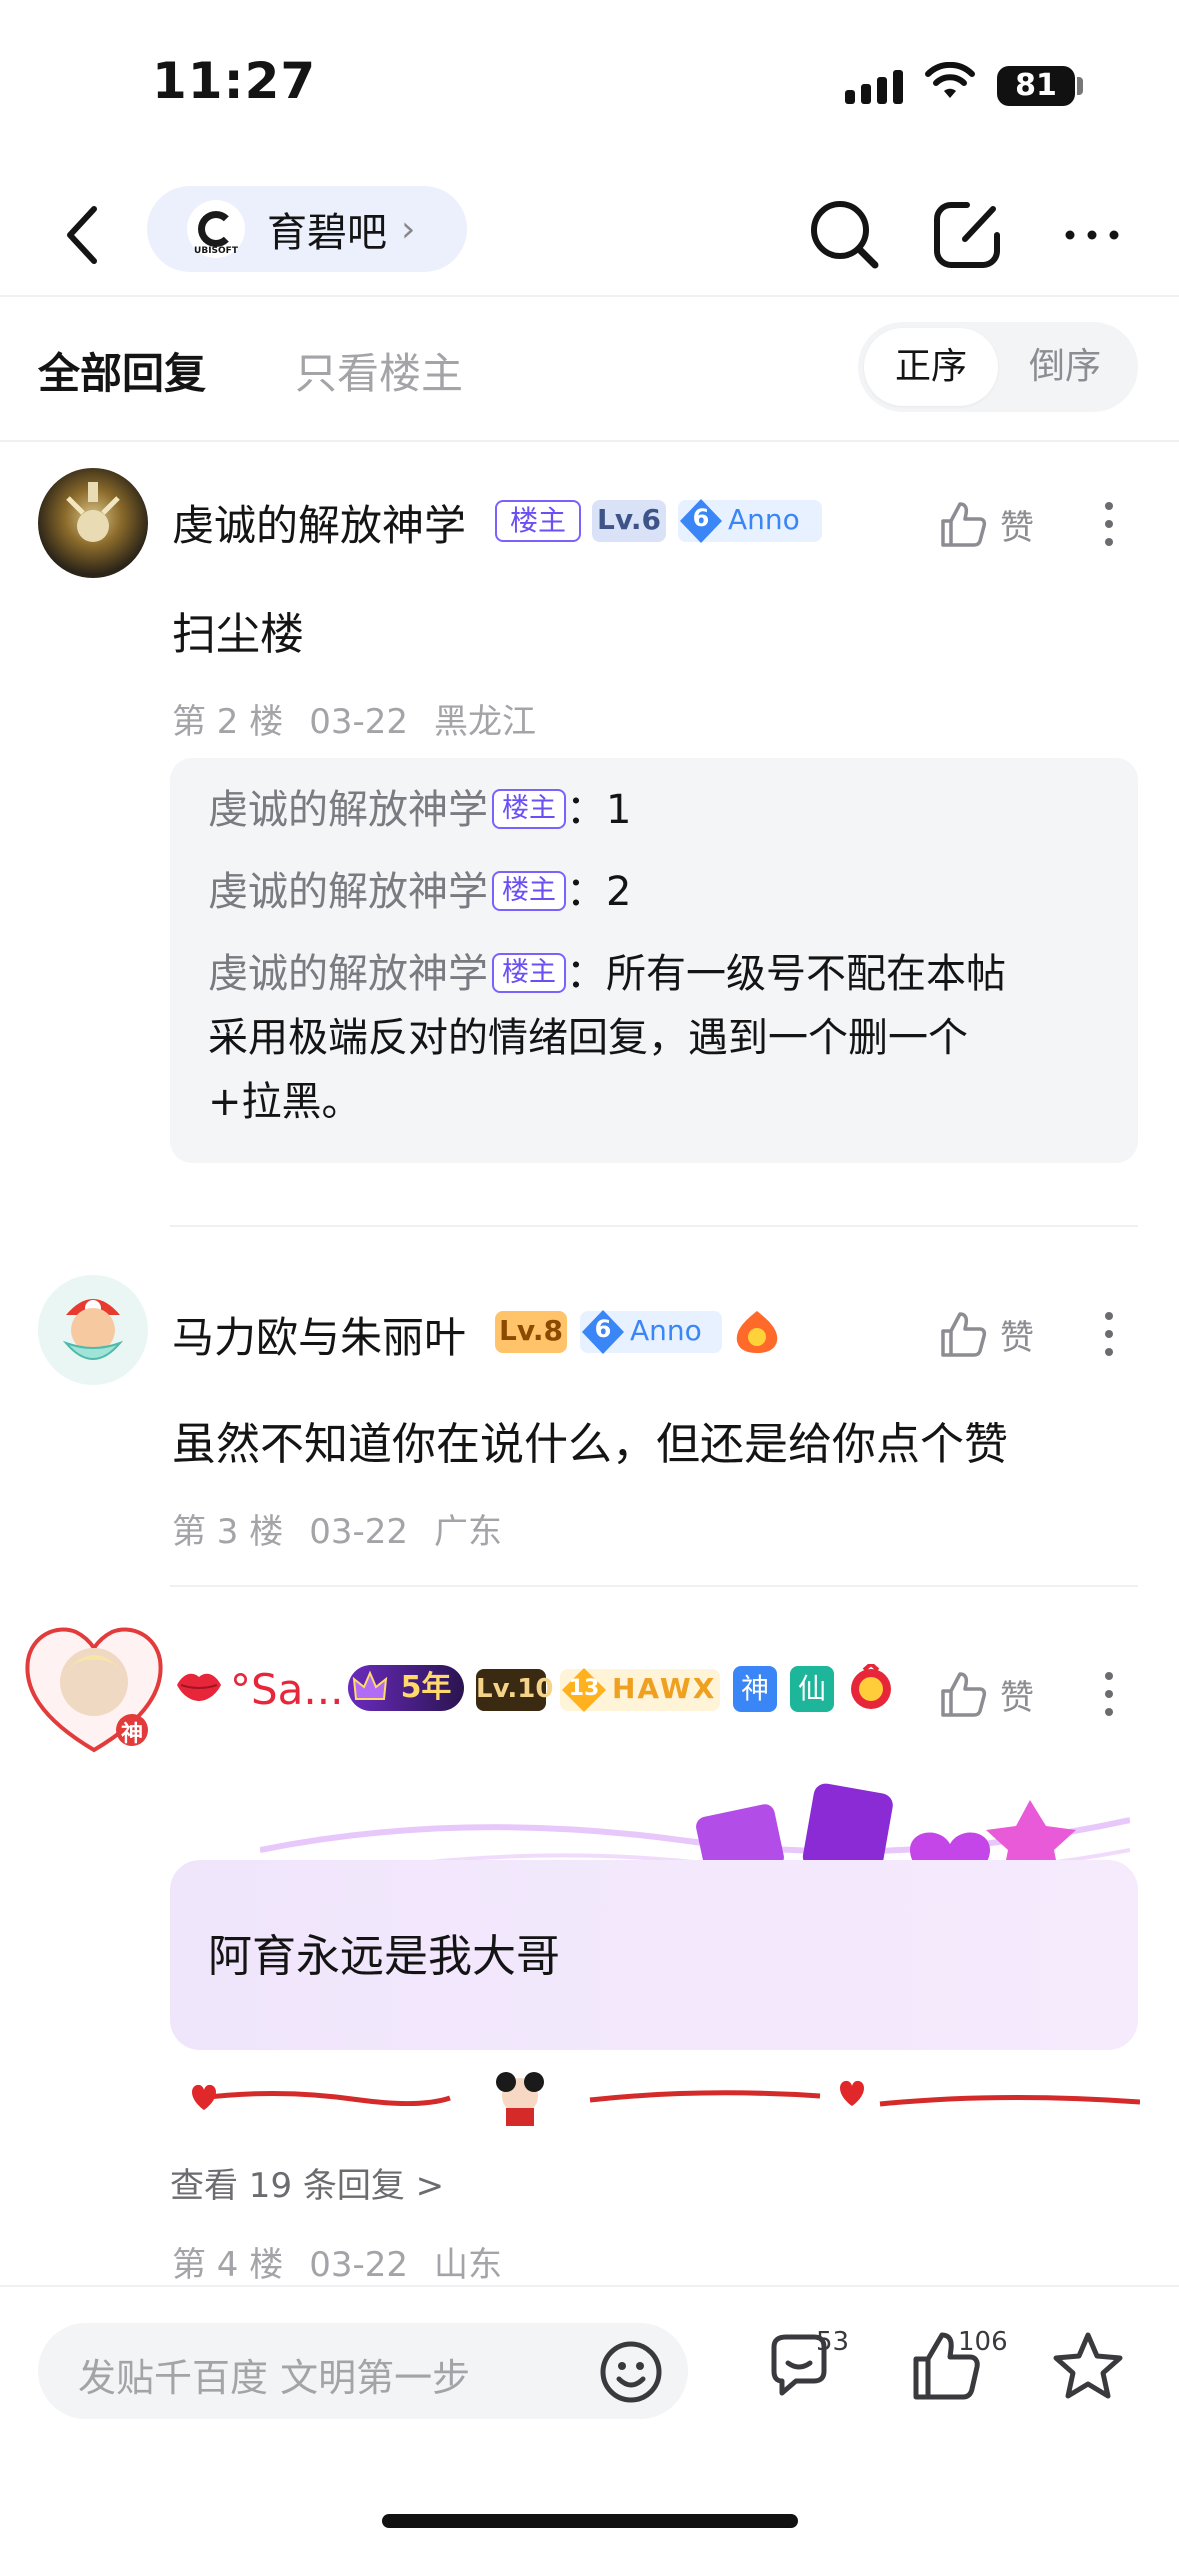  I want to click on tab-all-replies: 全部回复, so click(122, 370).